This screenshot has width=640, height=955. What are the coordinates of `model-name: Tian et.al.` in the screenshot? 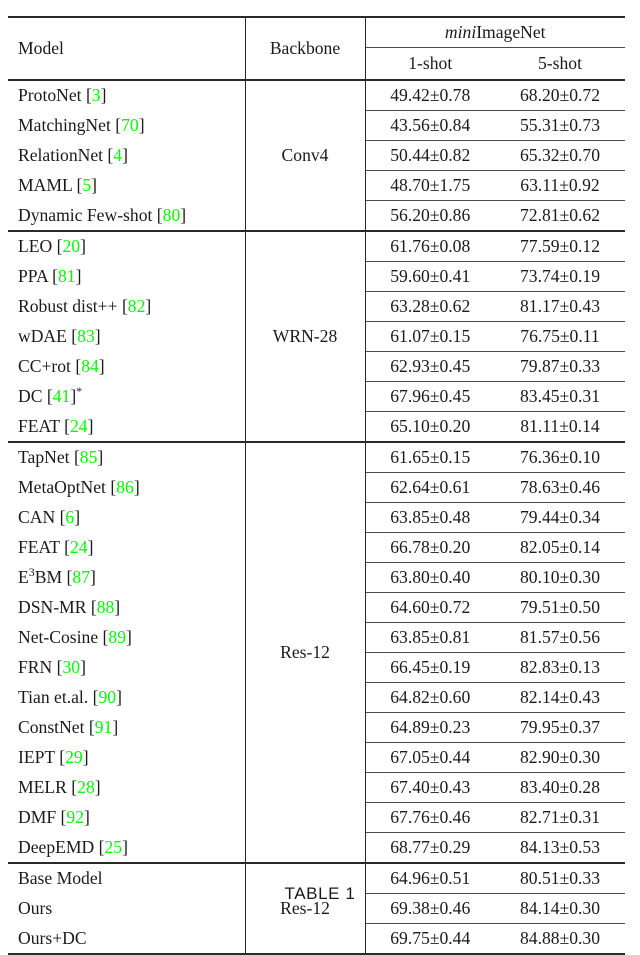 It's located at (53, 697).